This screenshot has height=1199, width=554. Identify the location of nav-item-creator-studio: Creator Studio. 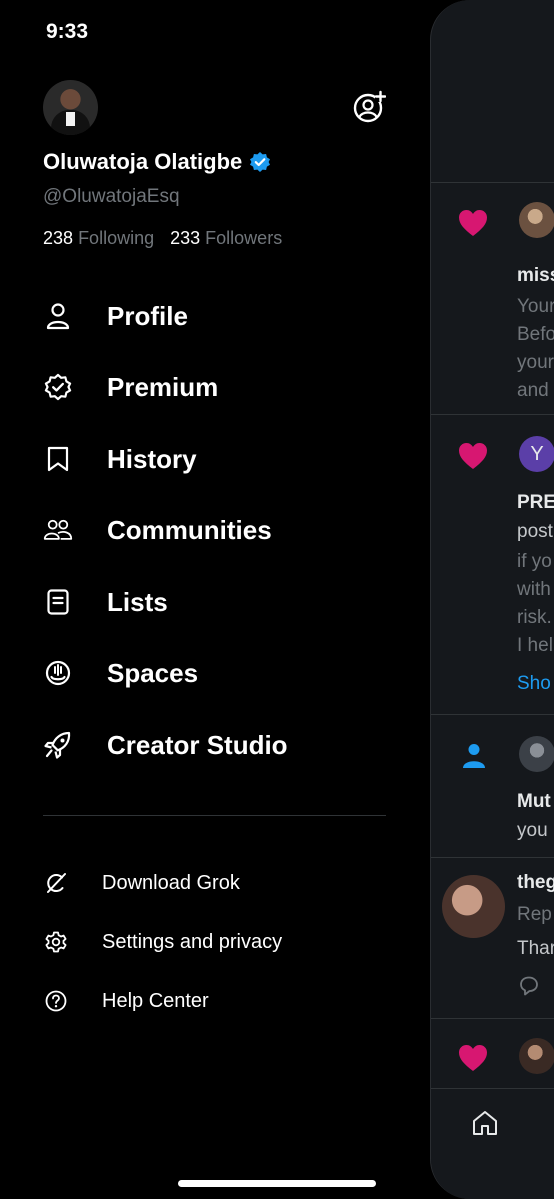
(215, 745).